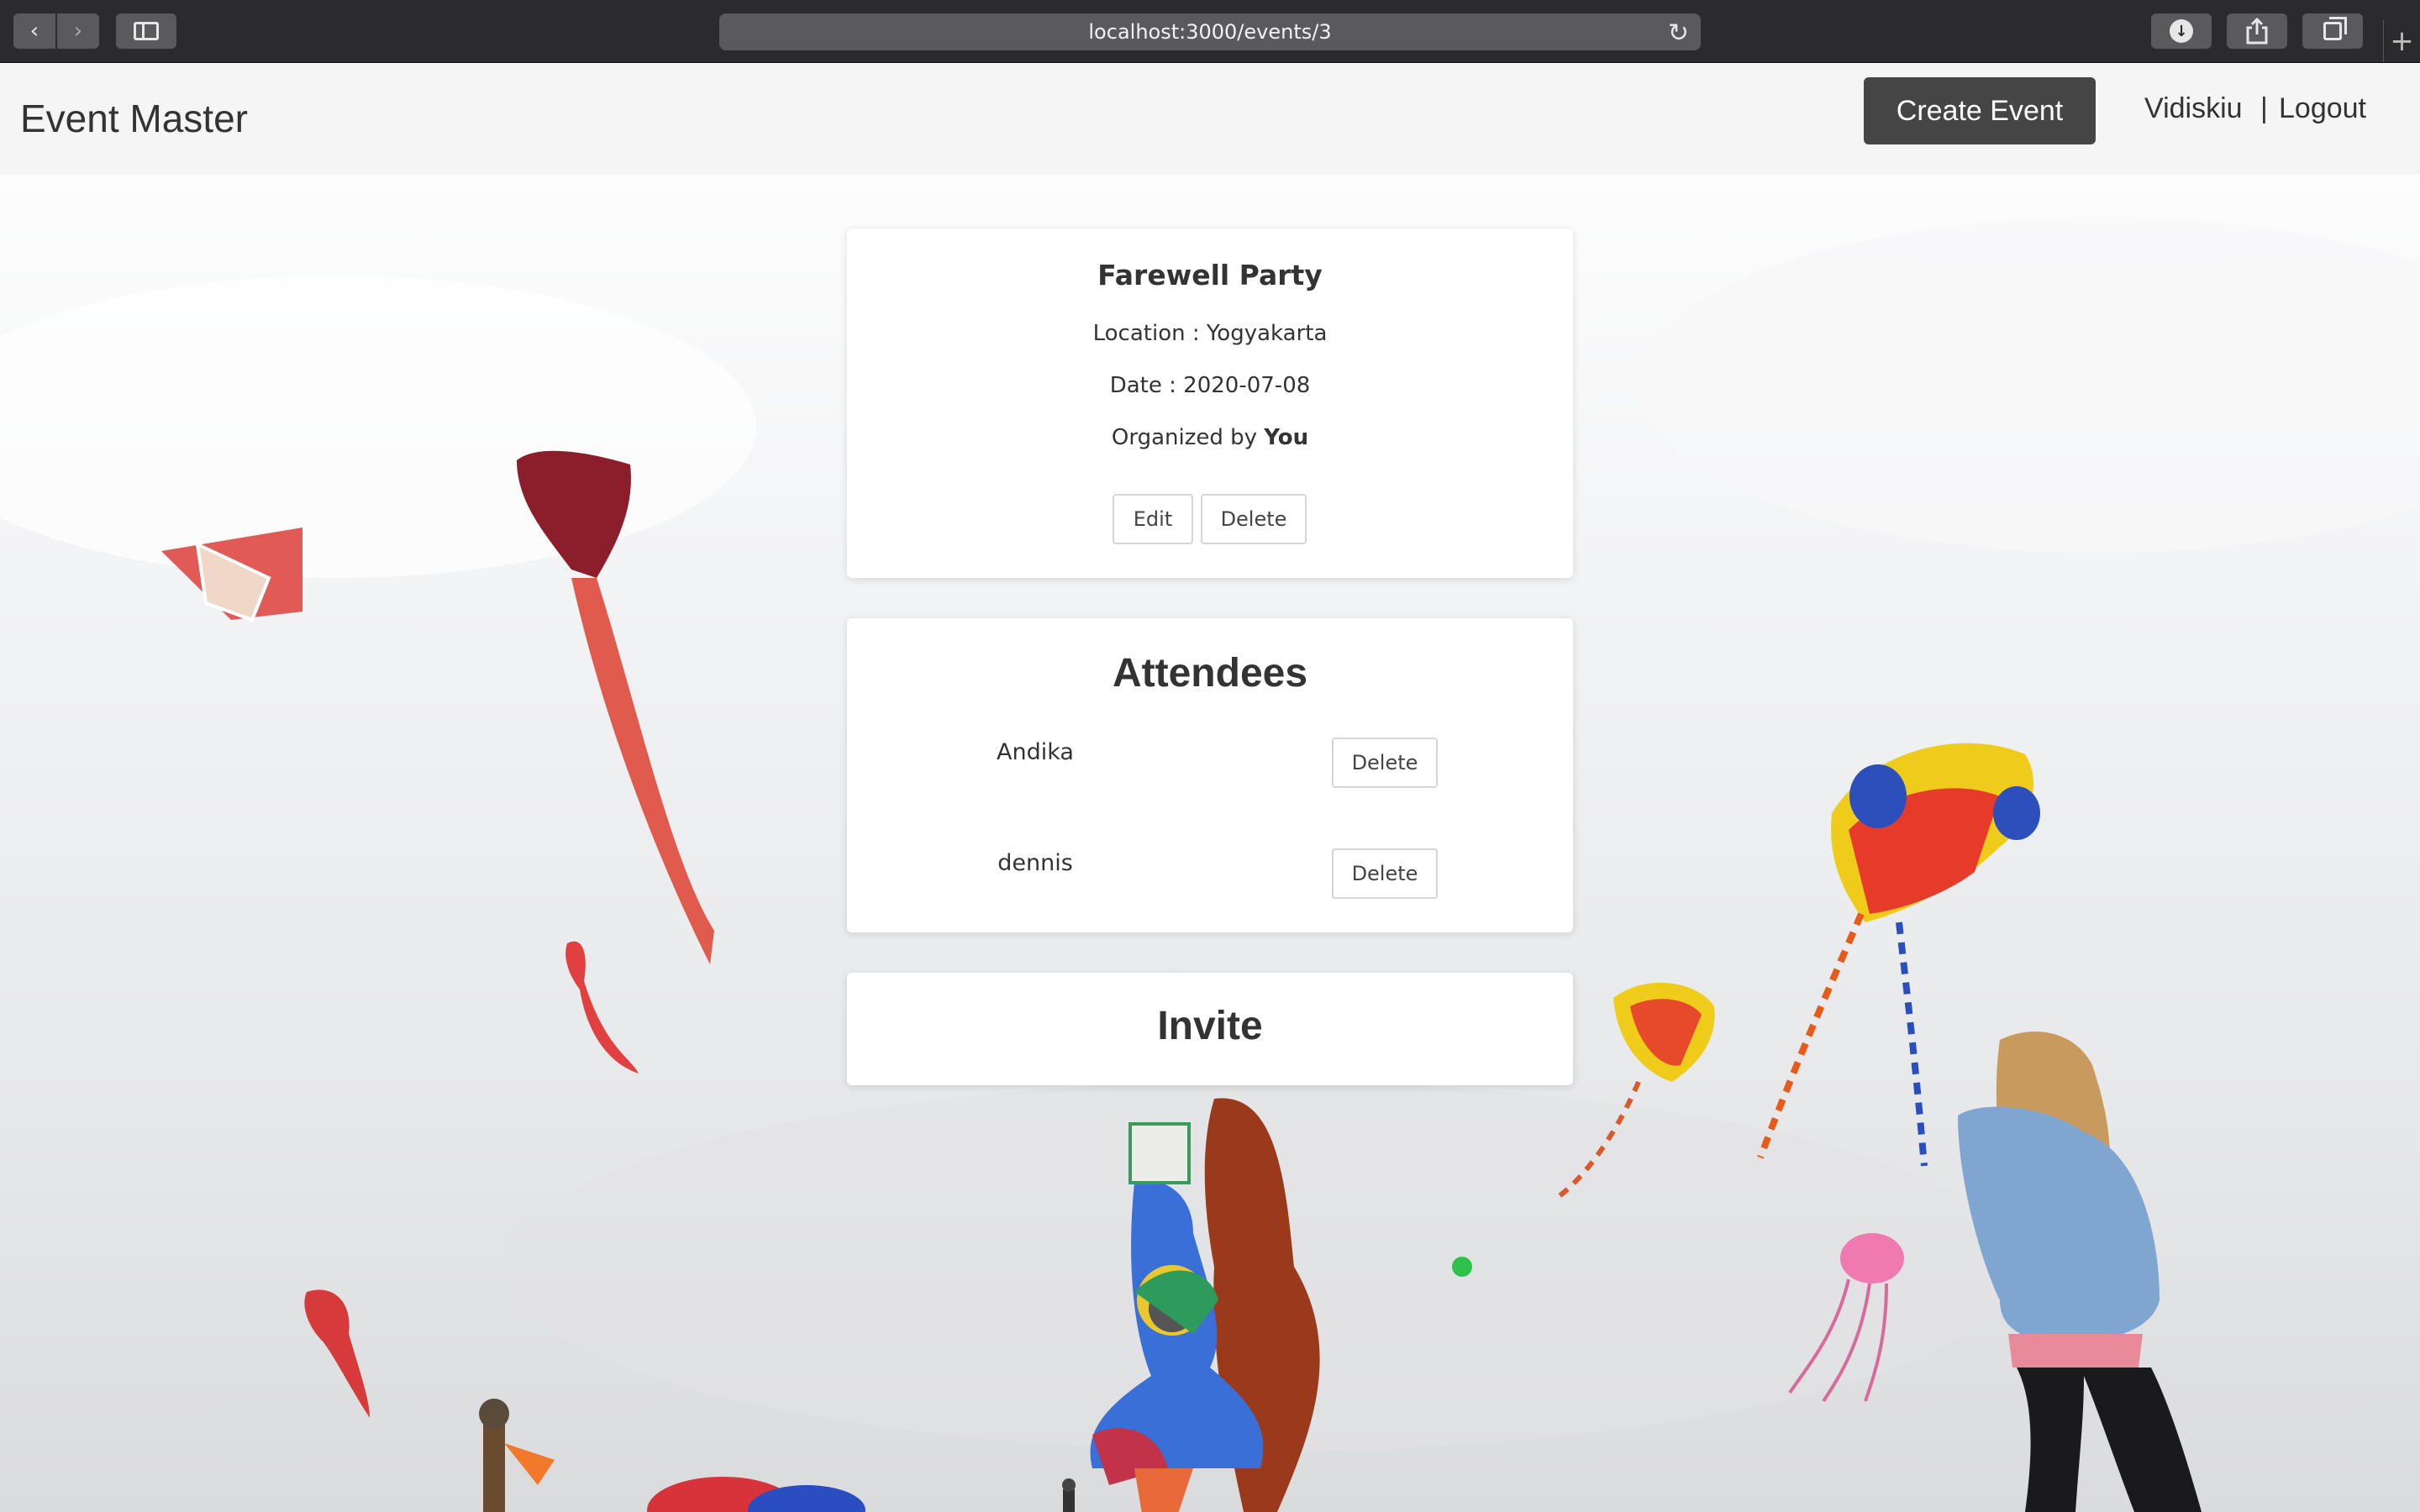  What do you see at coordinates (1153, 519) in the screenshot?
I see `edit-event-button: Edit` at bounding box center [1153, 519].